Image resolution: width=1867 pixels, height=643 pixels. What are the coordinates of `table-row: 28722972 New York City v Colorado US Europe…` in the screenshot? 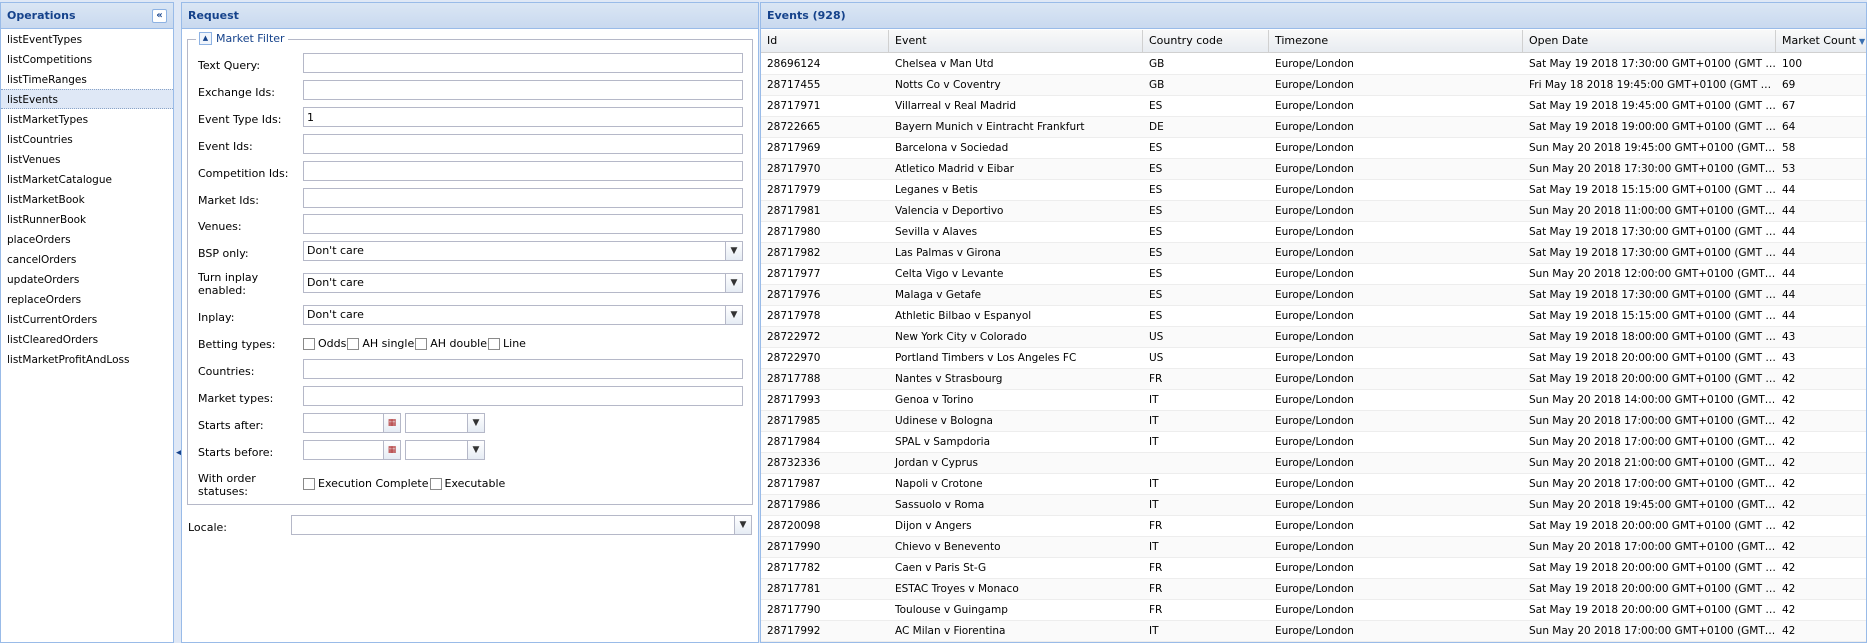 It's located at (1313, 337).